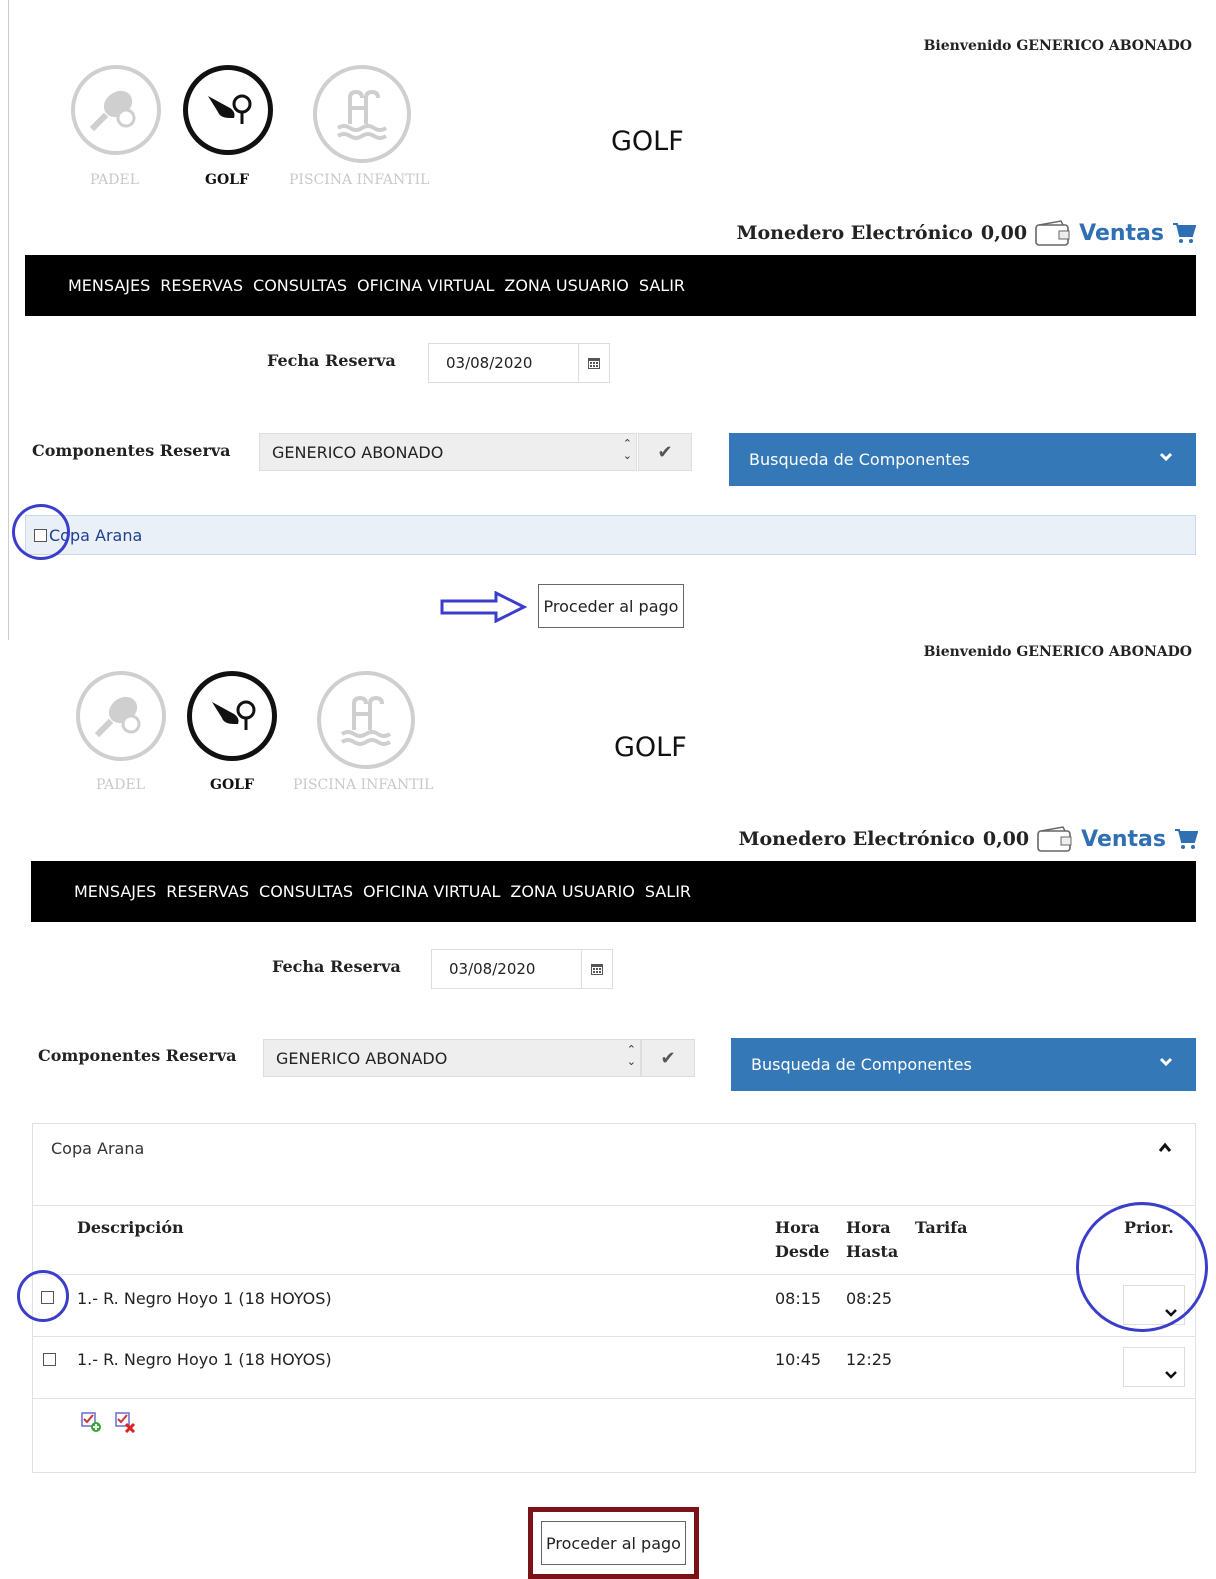  I want to click on deselect-all-icon, so click(125, 1422).